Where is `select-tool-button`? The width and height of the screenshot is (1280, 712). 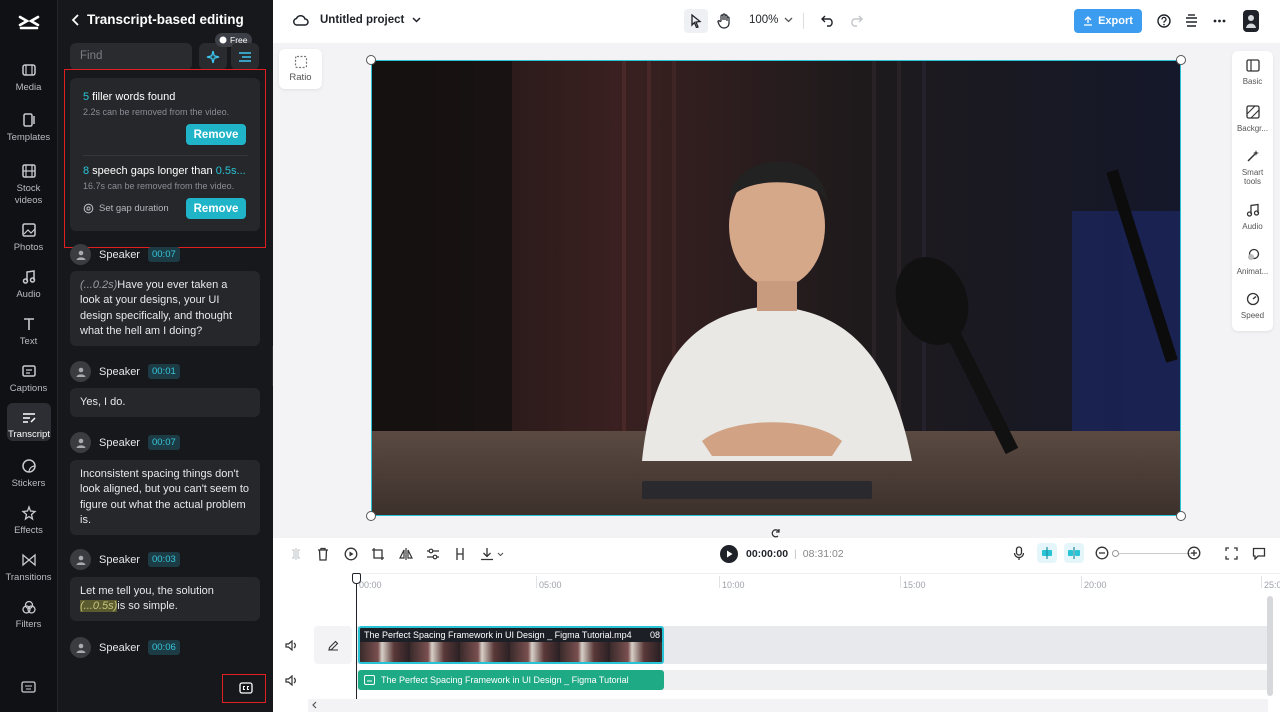 select-tool-button is located at coordinates (696, 21).